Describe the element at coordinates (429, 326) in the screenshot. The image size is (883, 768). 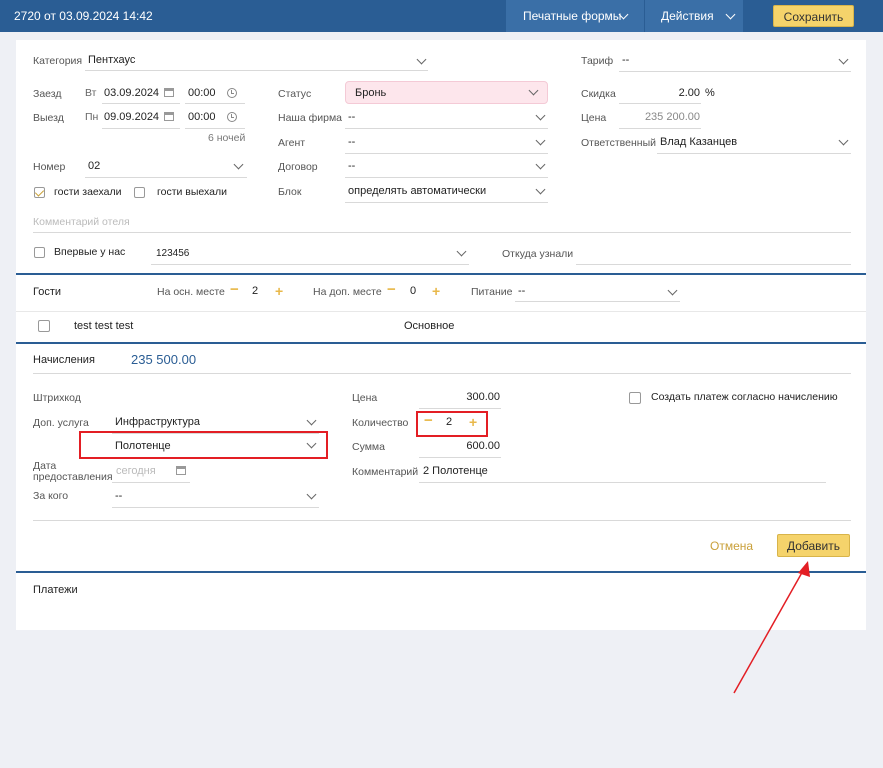
I see `guest-row-type: Основное` at that location.